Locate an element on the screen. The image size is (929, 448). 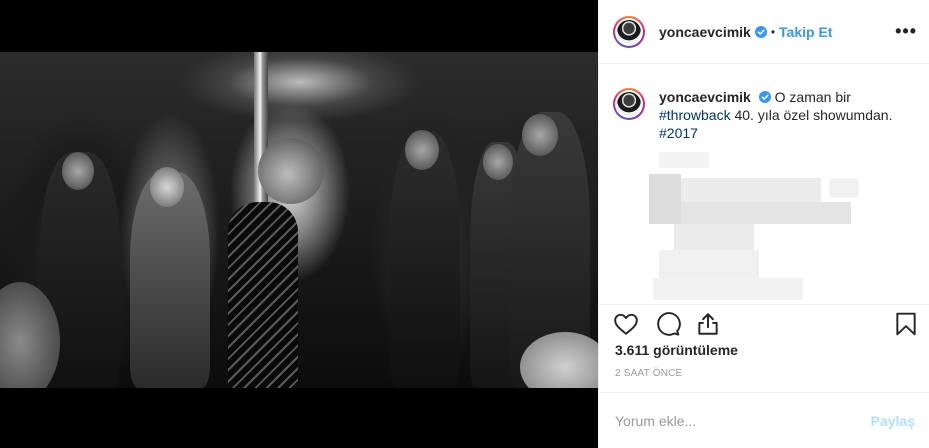
hashtag-link: #throwback is located at coordinates (695, 115).